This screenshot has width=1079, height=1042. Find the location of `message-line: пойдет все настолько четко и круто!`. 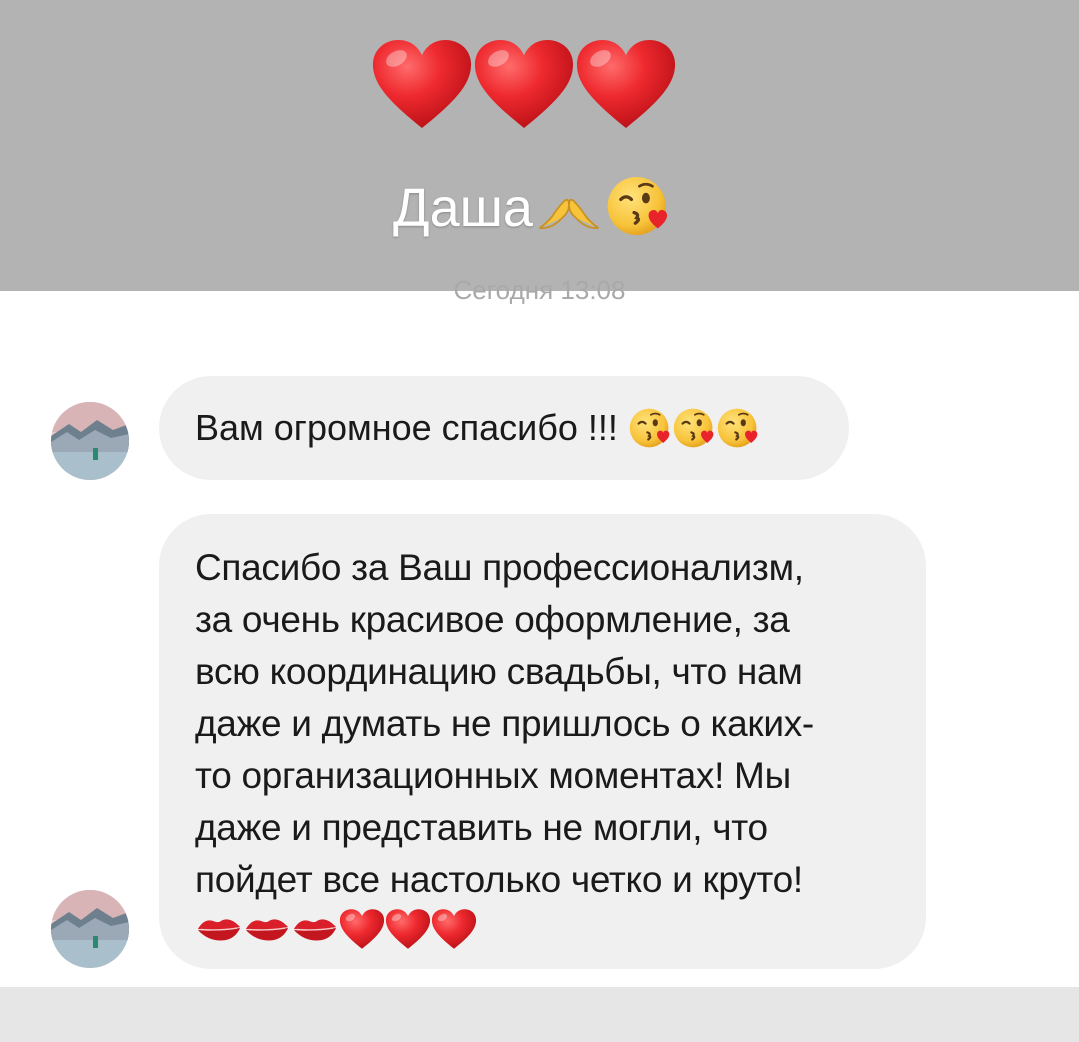

message-line: пойдет все настолько четко и круто! is located at coordinates (499, 879).